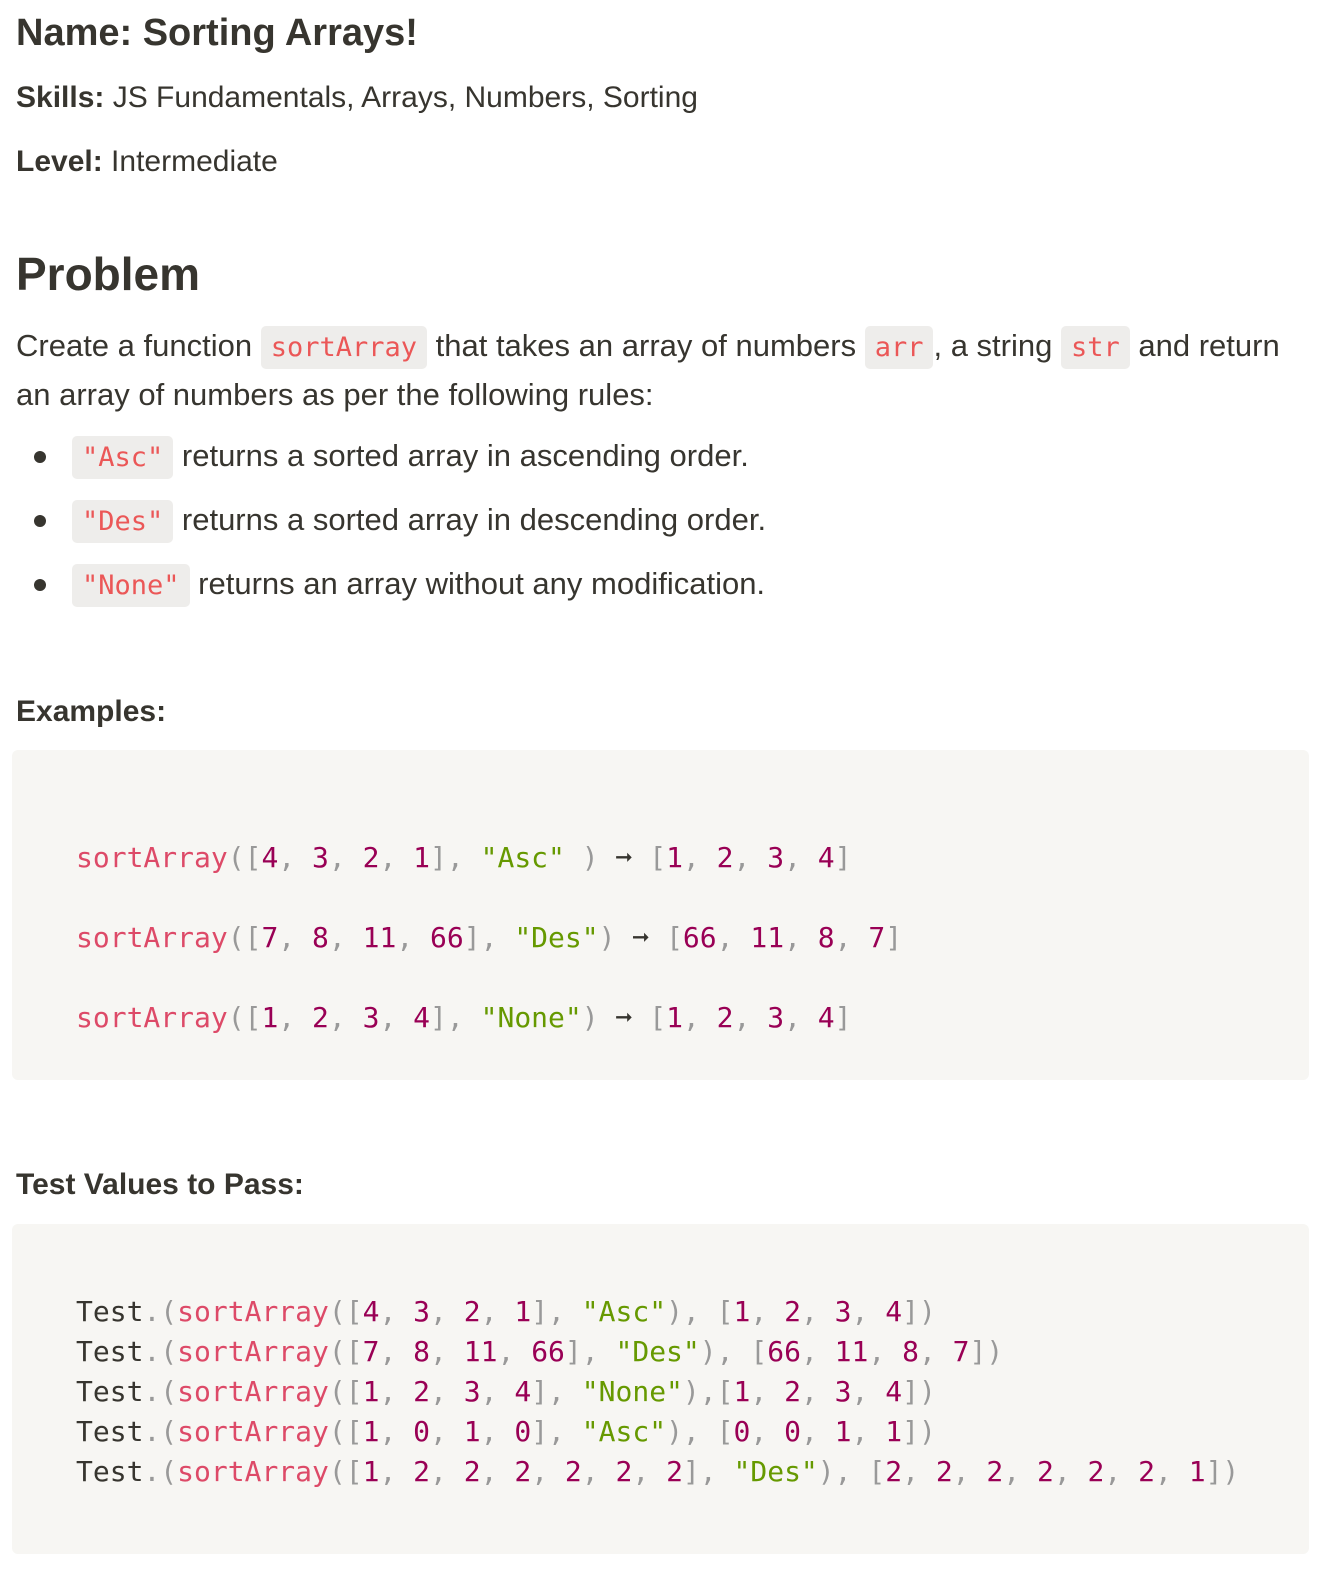 The width and height of the screenshot is (1338, 1576). I want to click on number-token: 7, so click(270, 937).